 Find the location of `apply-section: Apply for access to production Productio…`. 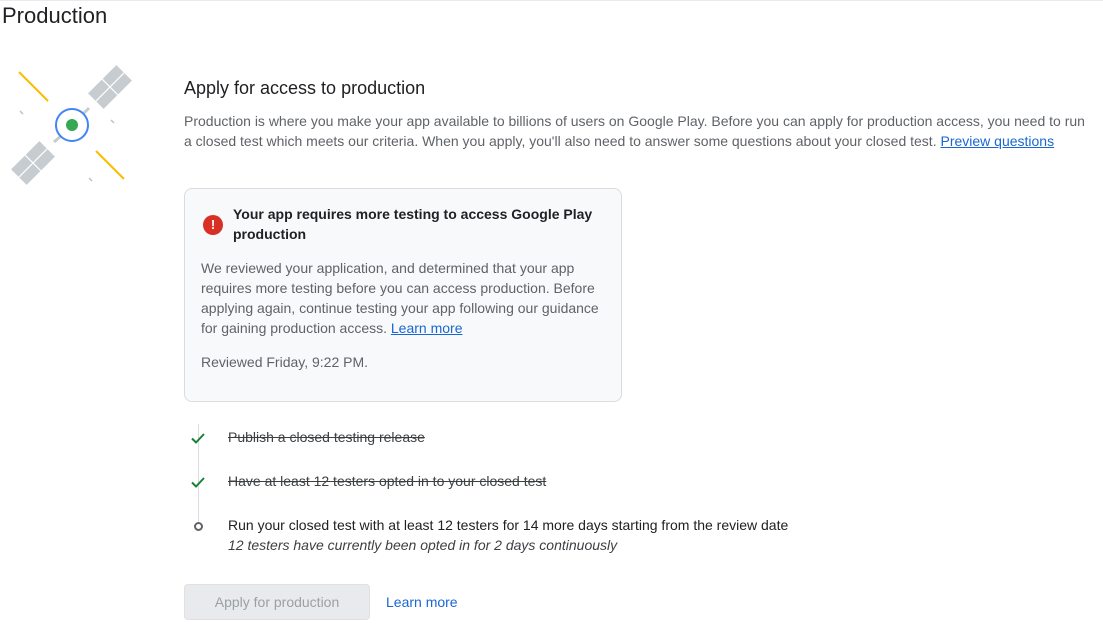

apply-section: Apply for access to production Productio… is located at coordinates (636, 113).